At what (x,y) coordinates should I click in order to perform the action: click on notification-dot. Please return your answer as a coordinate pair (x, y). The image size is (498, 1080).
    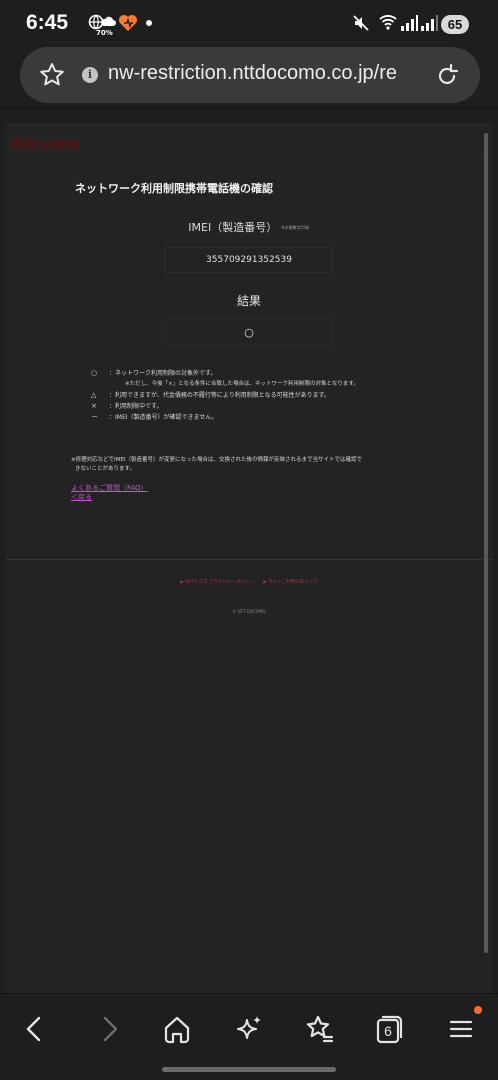
    Looking at the image, I should click on (149, 23).